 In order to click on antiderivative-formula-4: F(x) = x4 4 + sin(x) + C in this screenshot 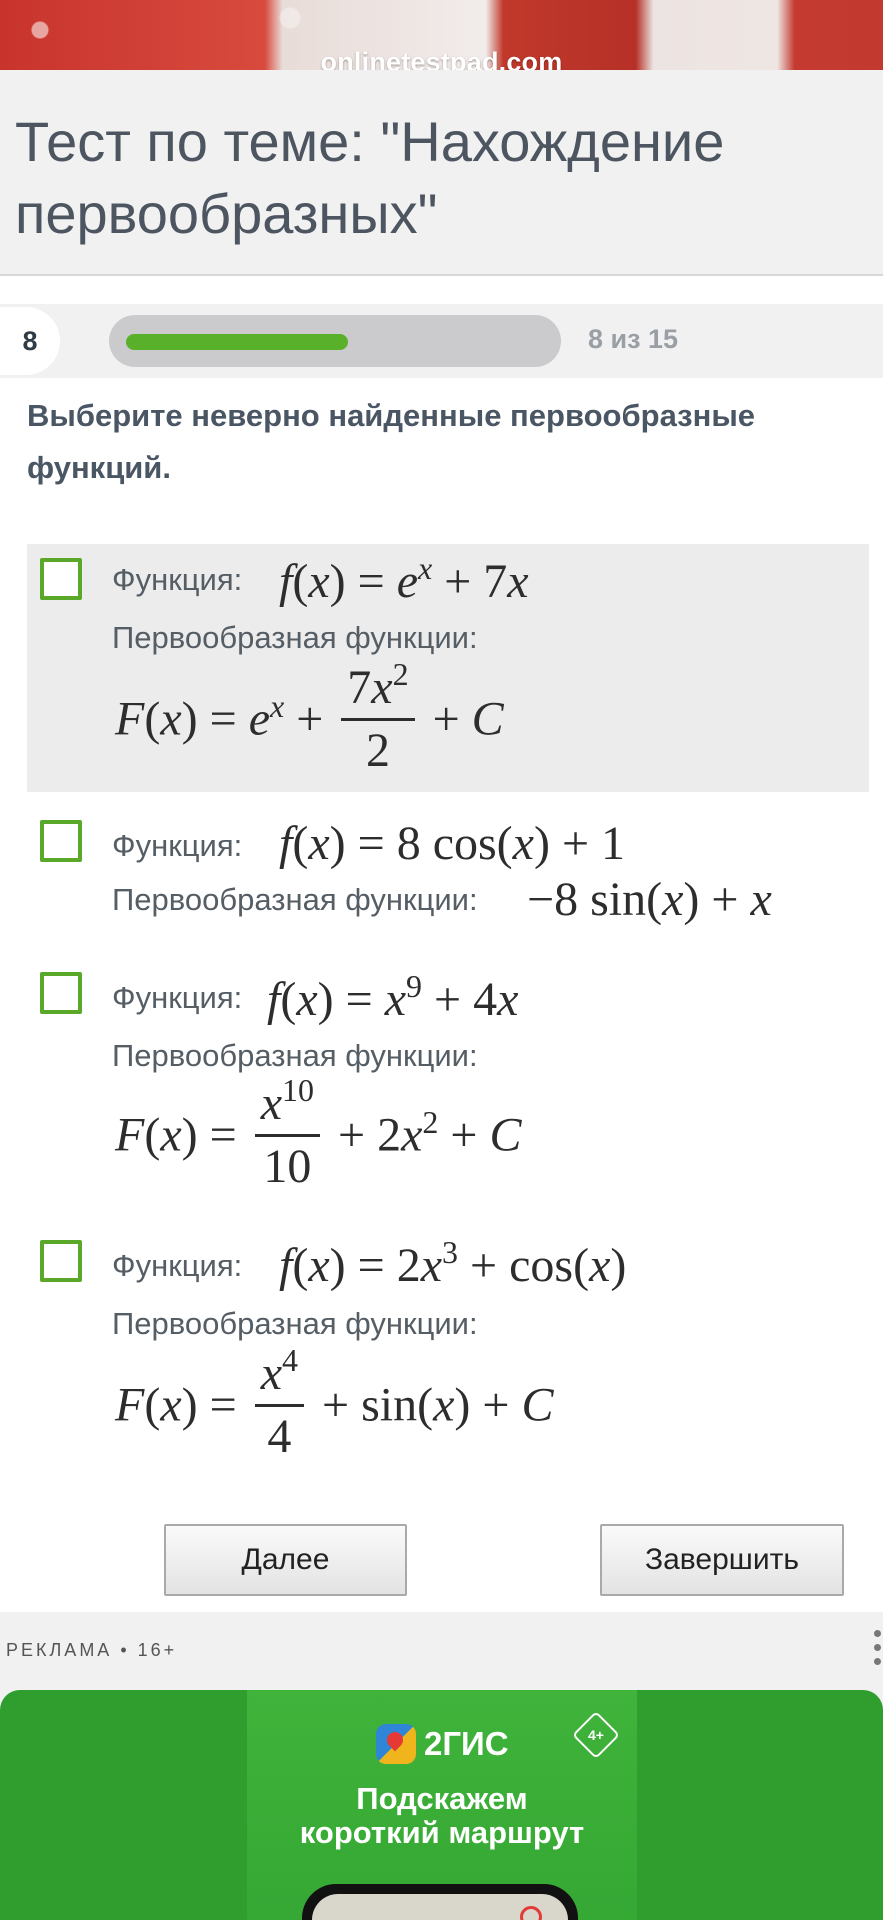, I will do `click(334, 1402)`.